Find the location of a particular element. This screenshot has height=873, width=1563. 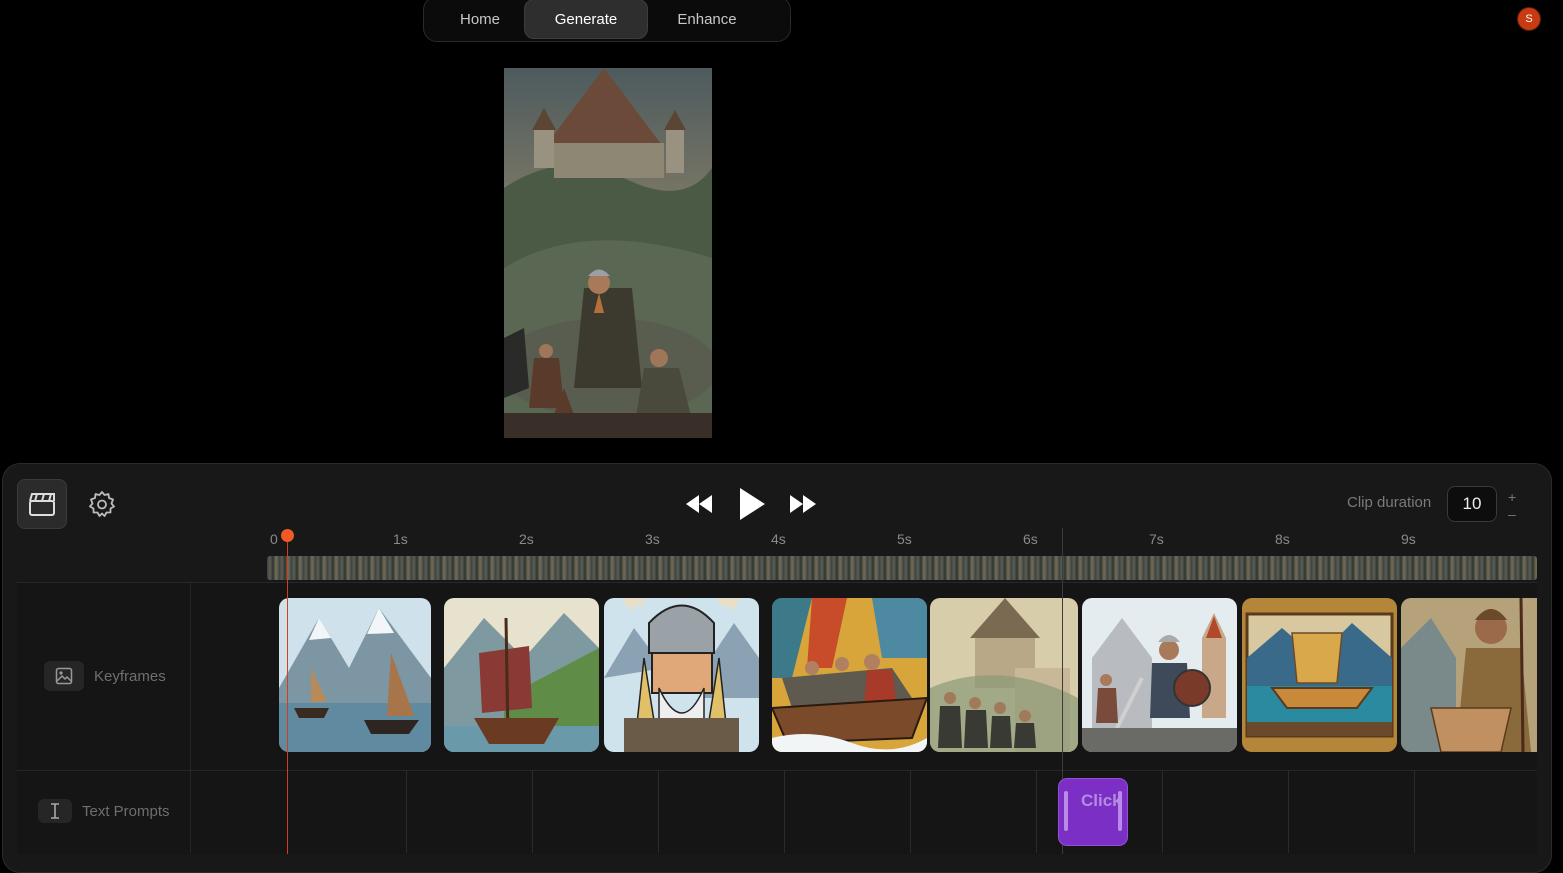

fast-forward-icon is located at coordinates (803, 504).